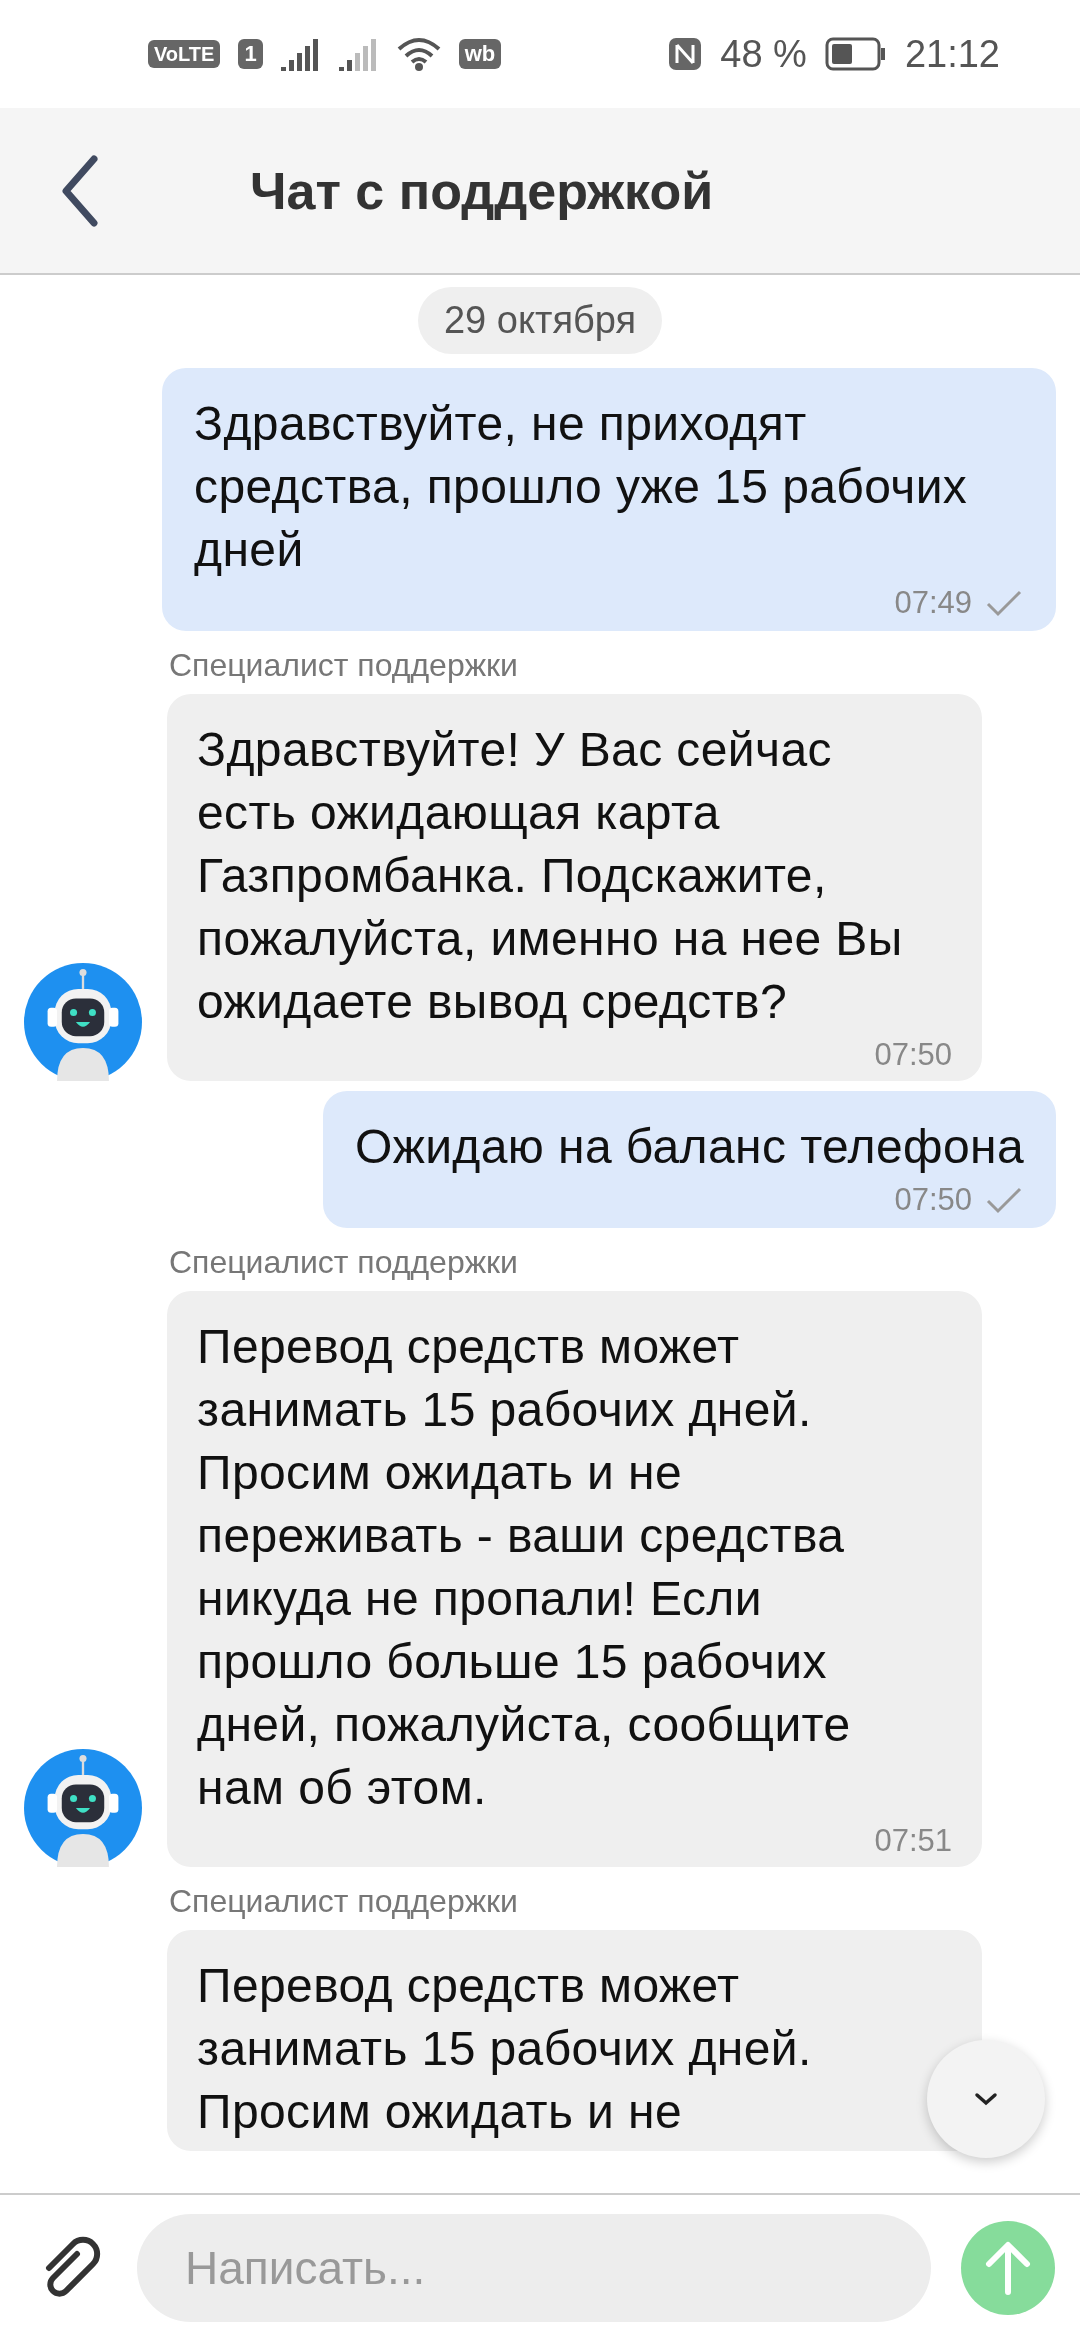  I want to click on screen-title: Чат с поддержкой, so click(482, 190).